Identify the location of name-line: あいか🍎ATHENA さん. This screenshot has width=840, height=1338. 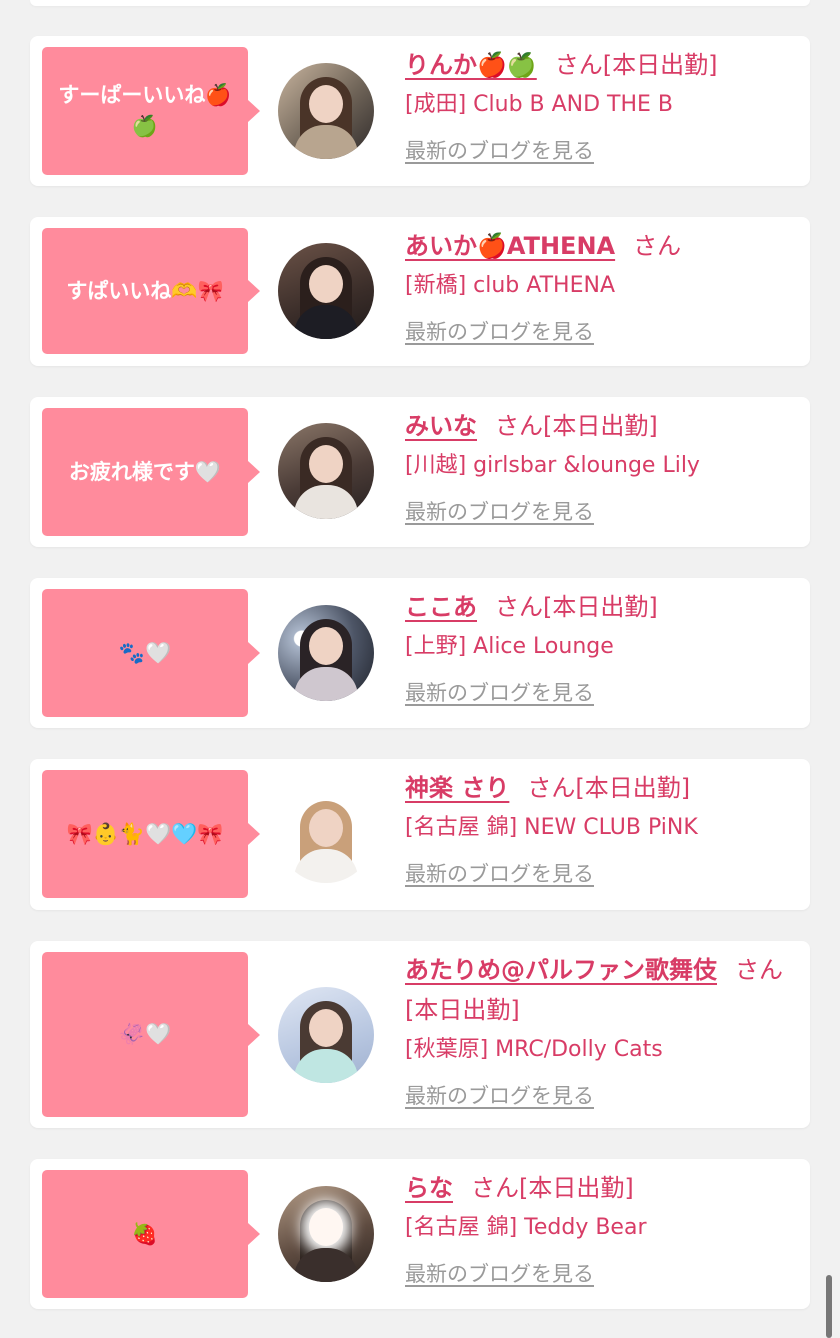
(601, 246).